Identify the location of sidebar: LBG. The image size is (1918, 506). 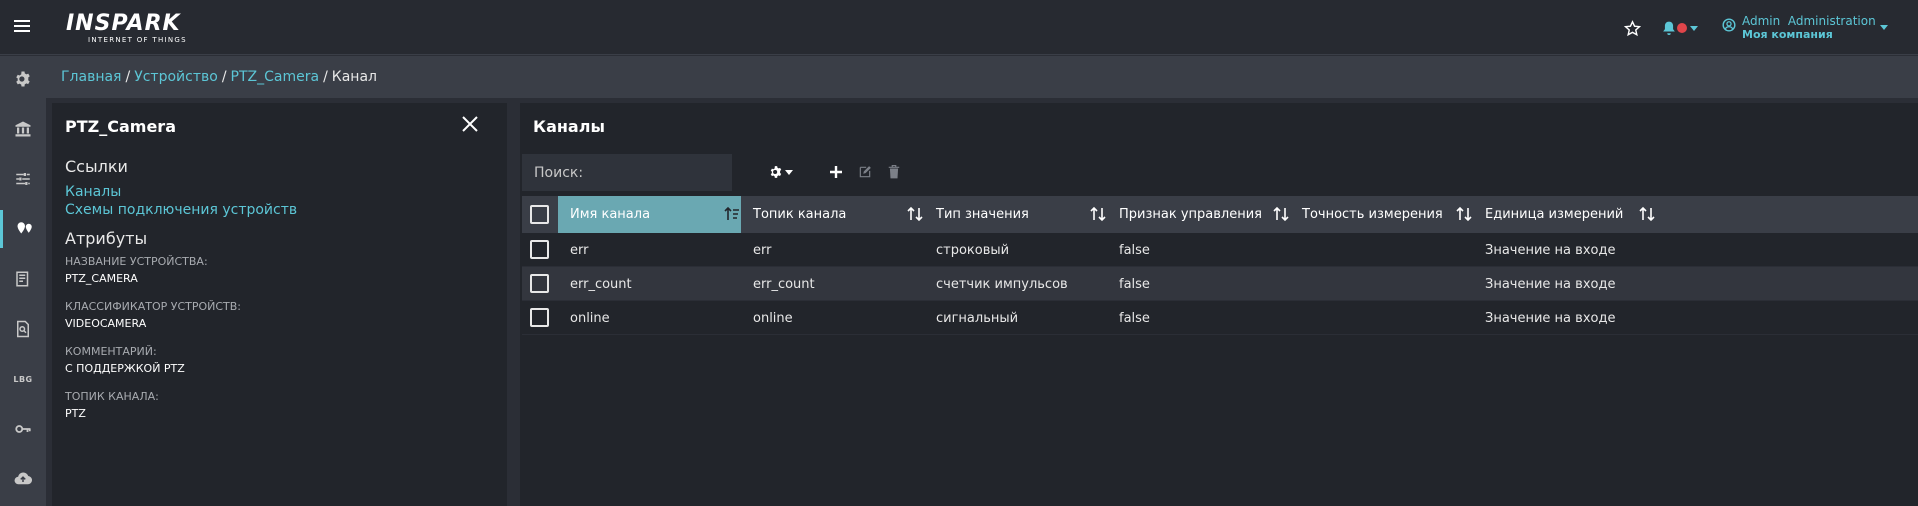
(23, 281).